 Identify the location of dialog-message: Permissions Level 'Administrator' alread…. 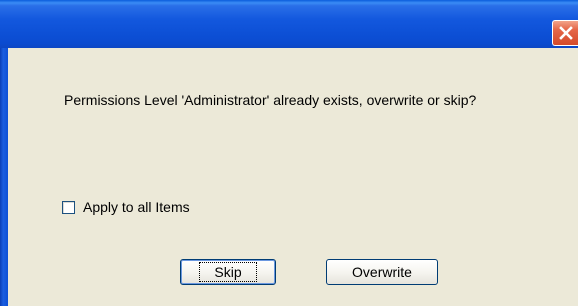
(270, 100).